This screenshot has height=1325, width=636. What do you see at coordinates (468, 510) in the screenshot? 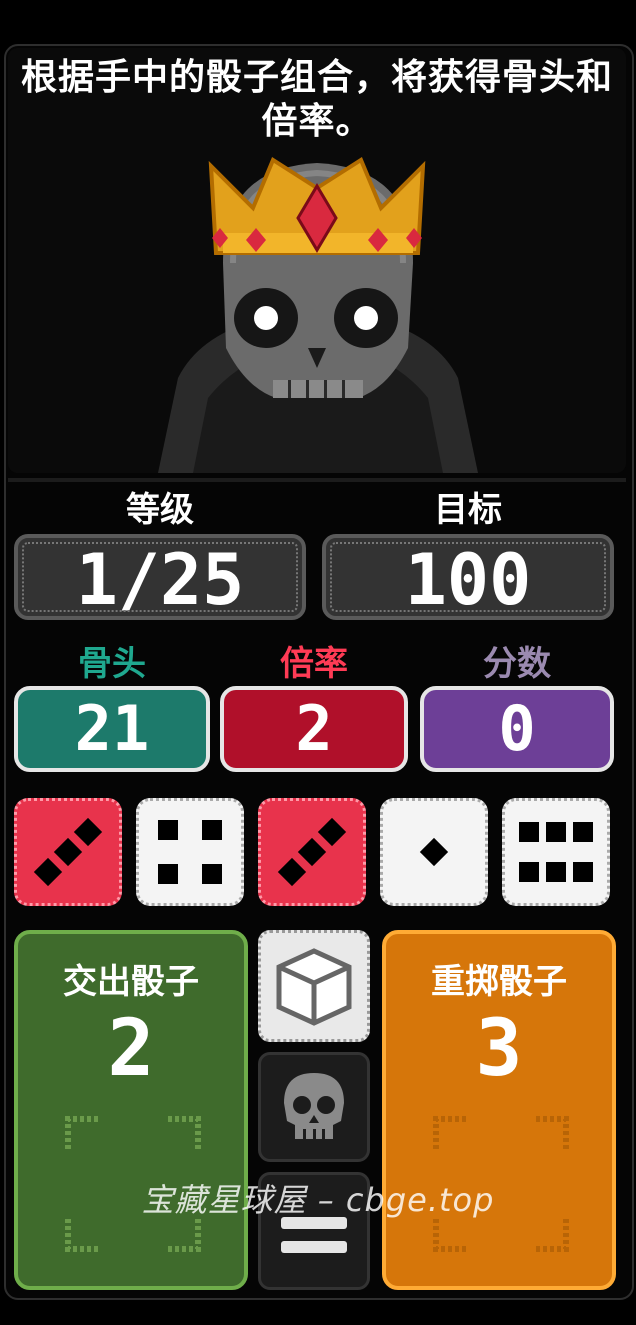
I see `target-label: 目标` at bounding box center [468, 510].